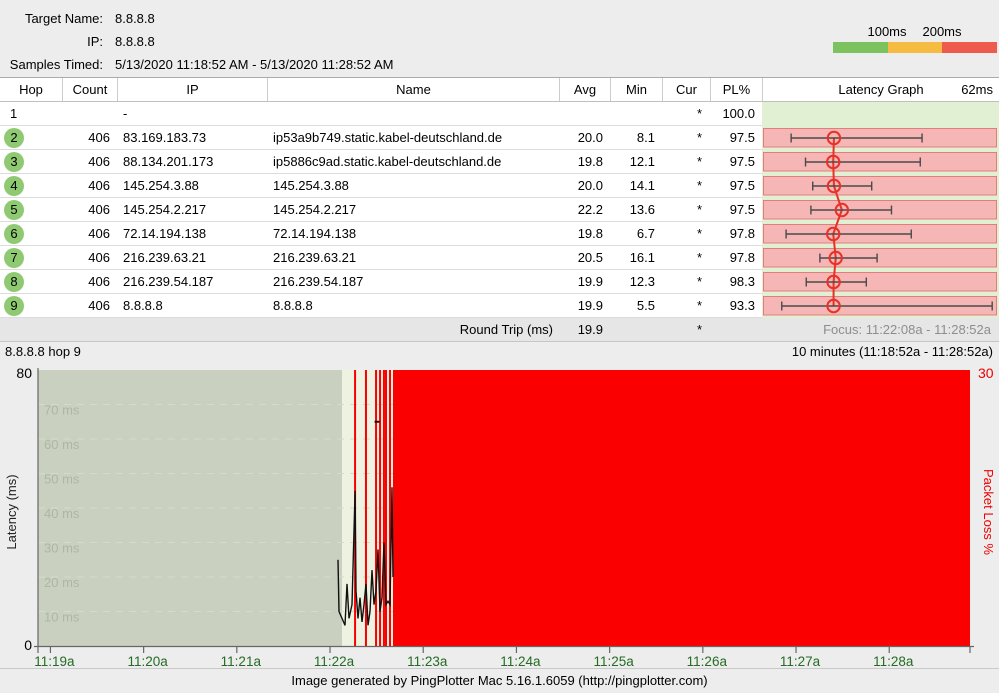  Describe the element at coordinates (636, 89) in the screenshot. I see `column-header-min: Min` at that location.